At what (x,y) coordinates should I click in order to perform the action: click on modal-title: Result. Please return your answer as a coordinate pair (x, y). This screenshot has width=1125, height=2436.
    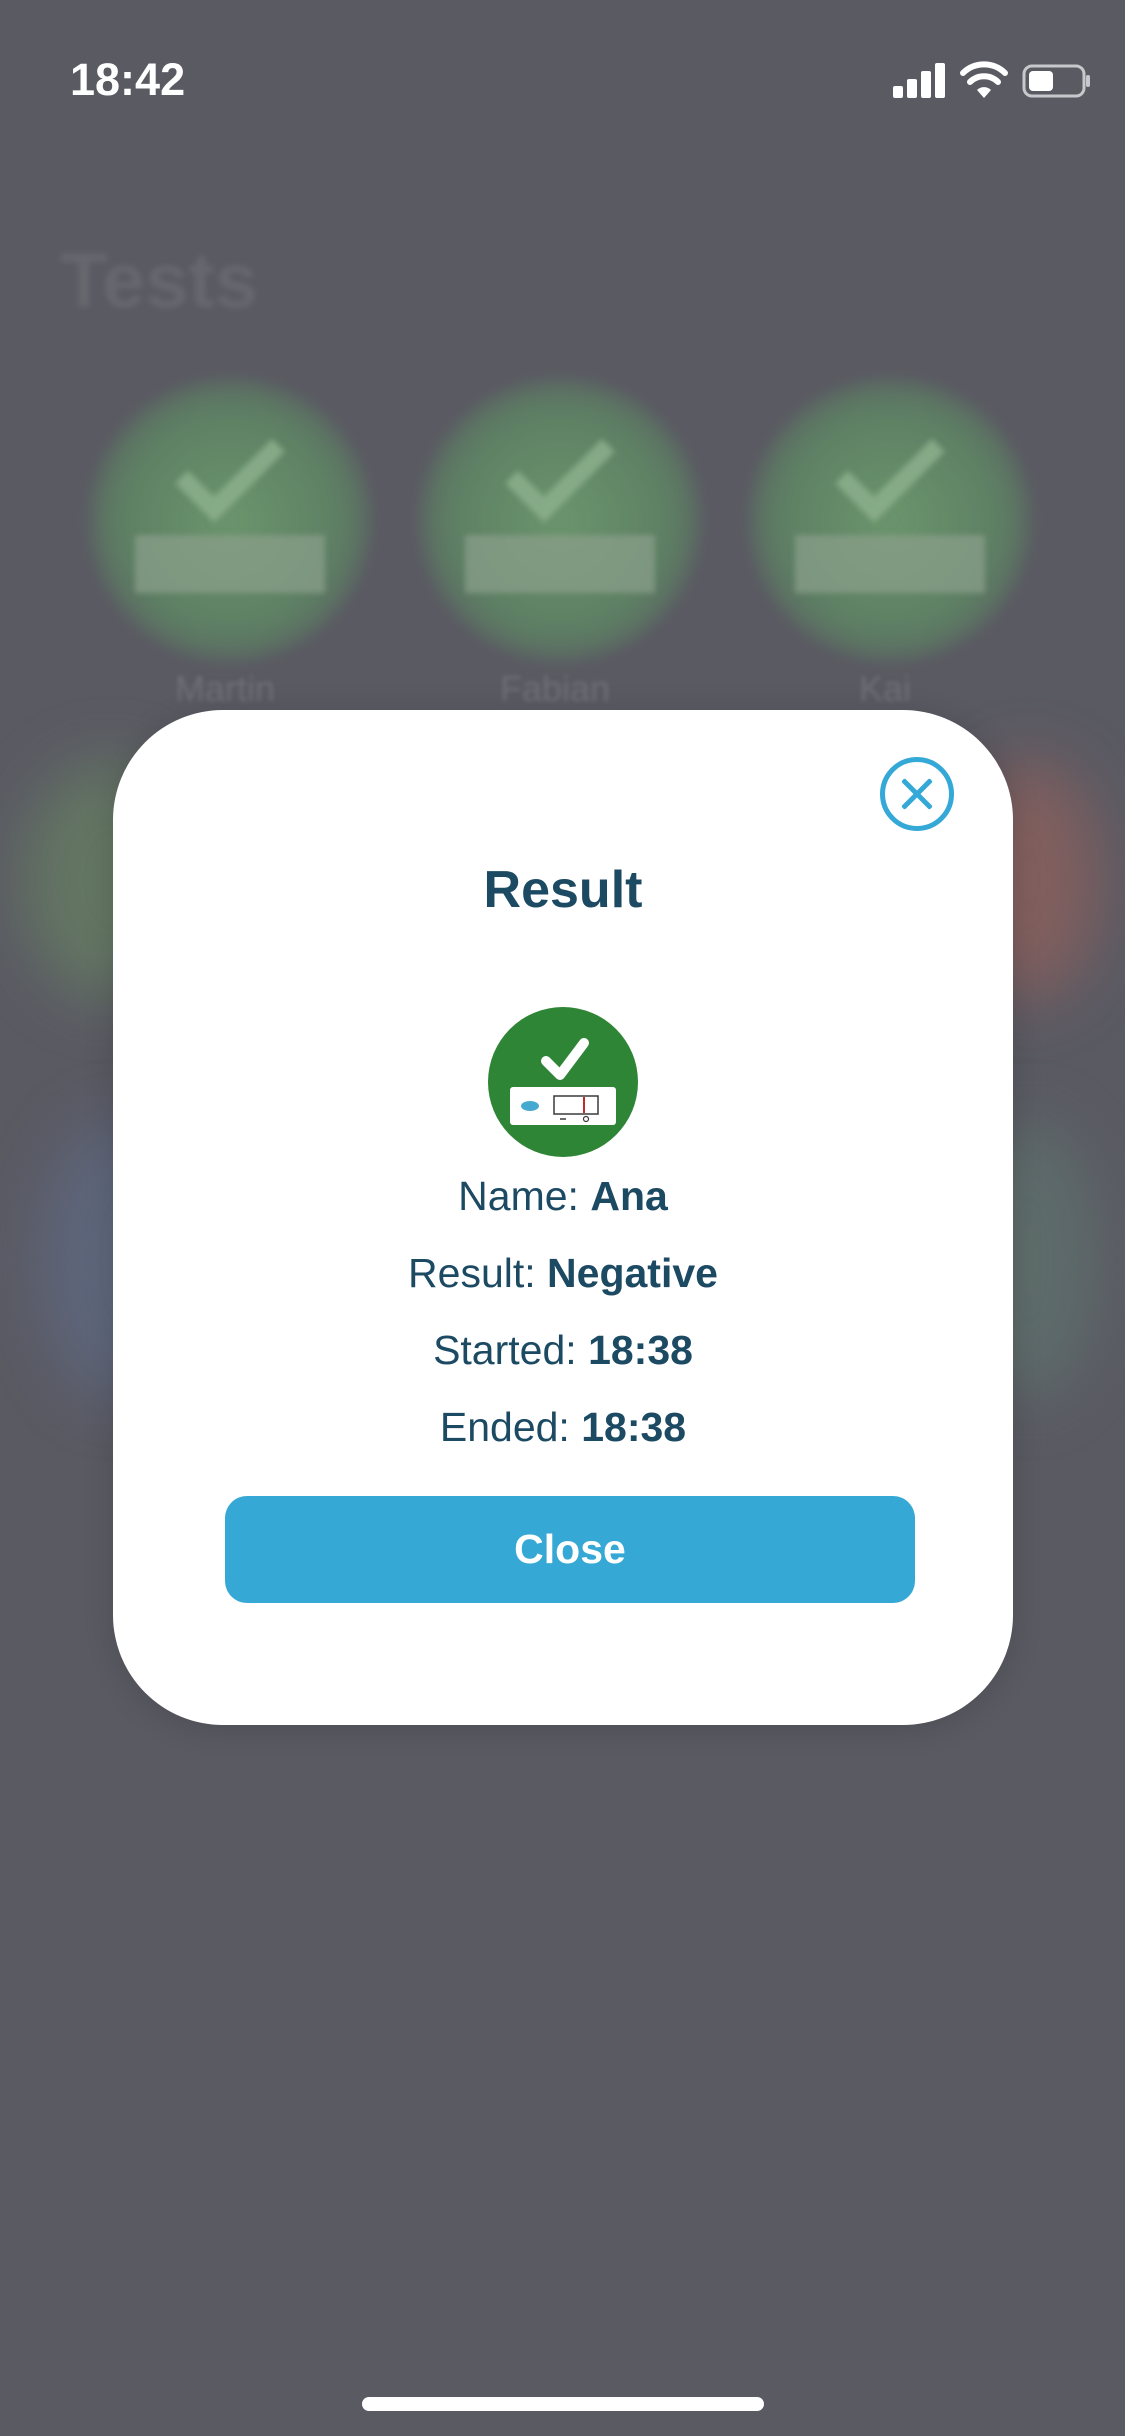
    Looking at the image, I should click on (563, 890).